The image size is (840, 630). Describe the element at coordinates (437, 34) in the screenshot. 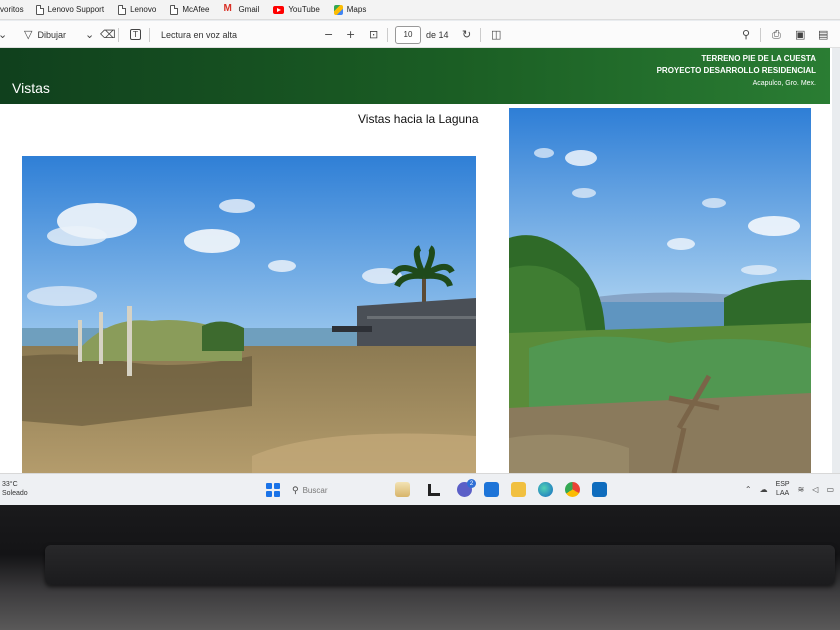

I see `page-total: de 14` at that location.